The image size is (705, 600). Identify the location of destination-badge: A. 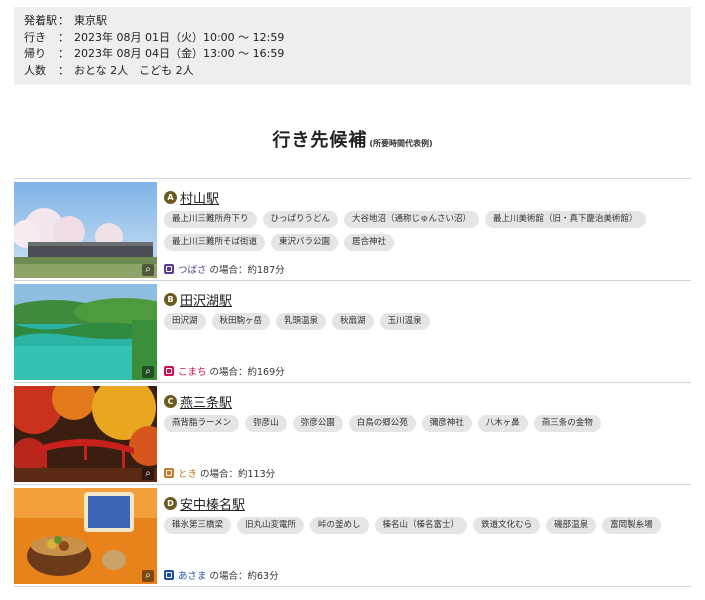
(170, 197).